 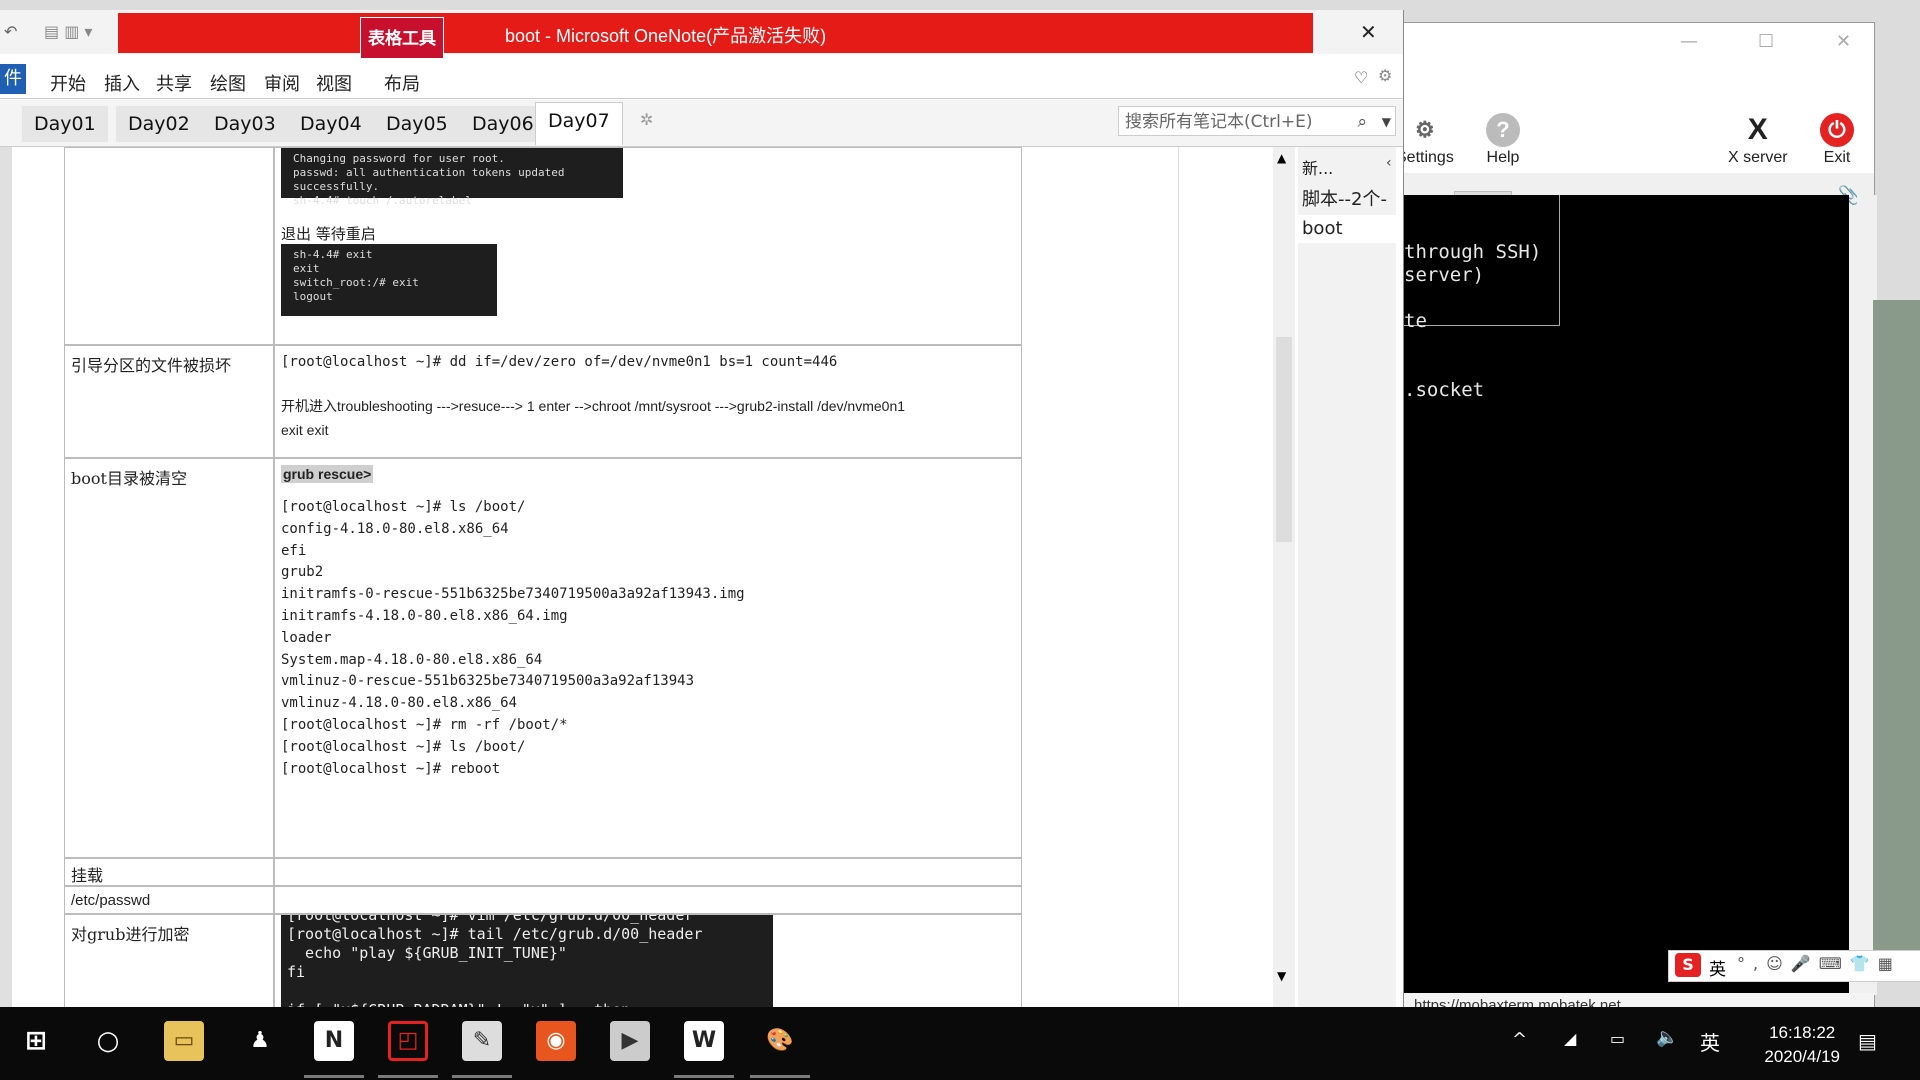 I want to click on mobaxterm-titlebar: — ☐ ✕, so click(x=1639, y=43).